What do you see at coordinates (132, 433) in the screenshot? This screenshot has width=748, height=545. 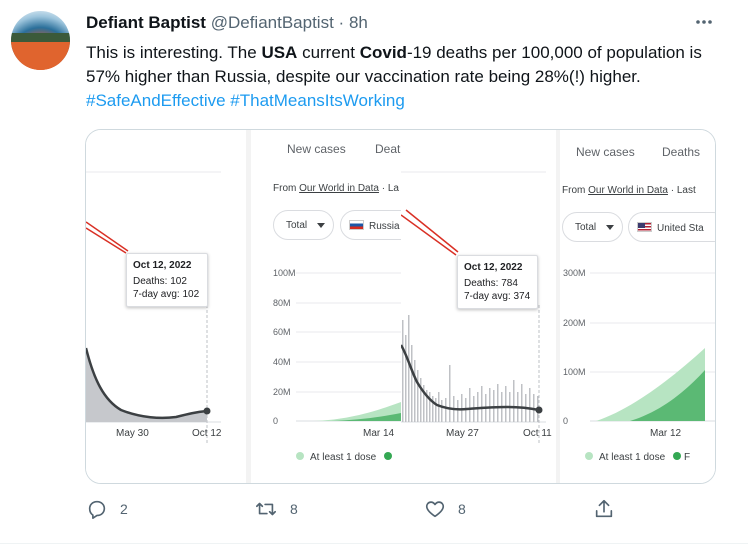 I see `x-axis-label: May 30` at bounding box center [132, 433].